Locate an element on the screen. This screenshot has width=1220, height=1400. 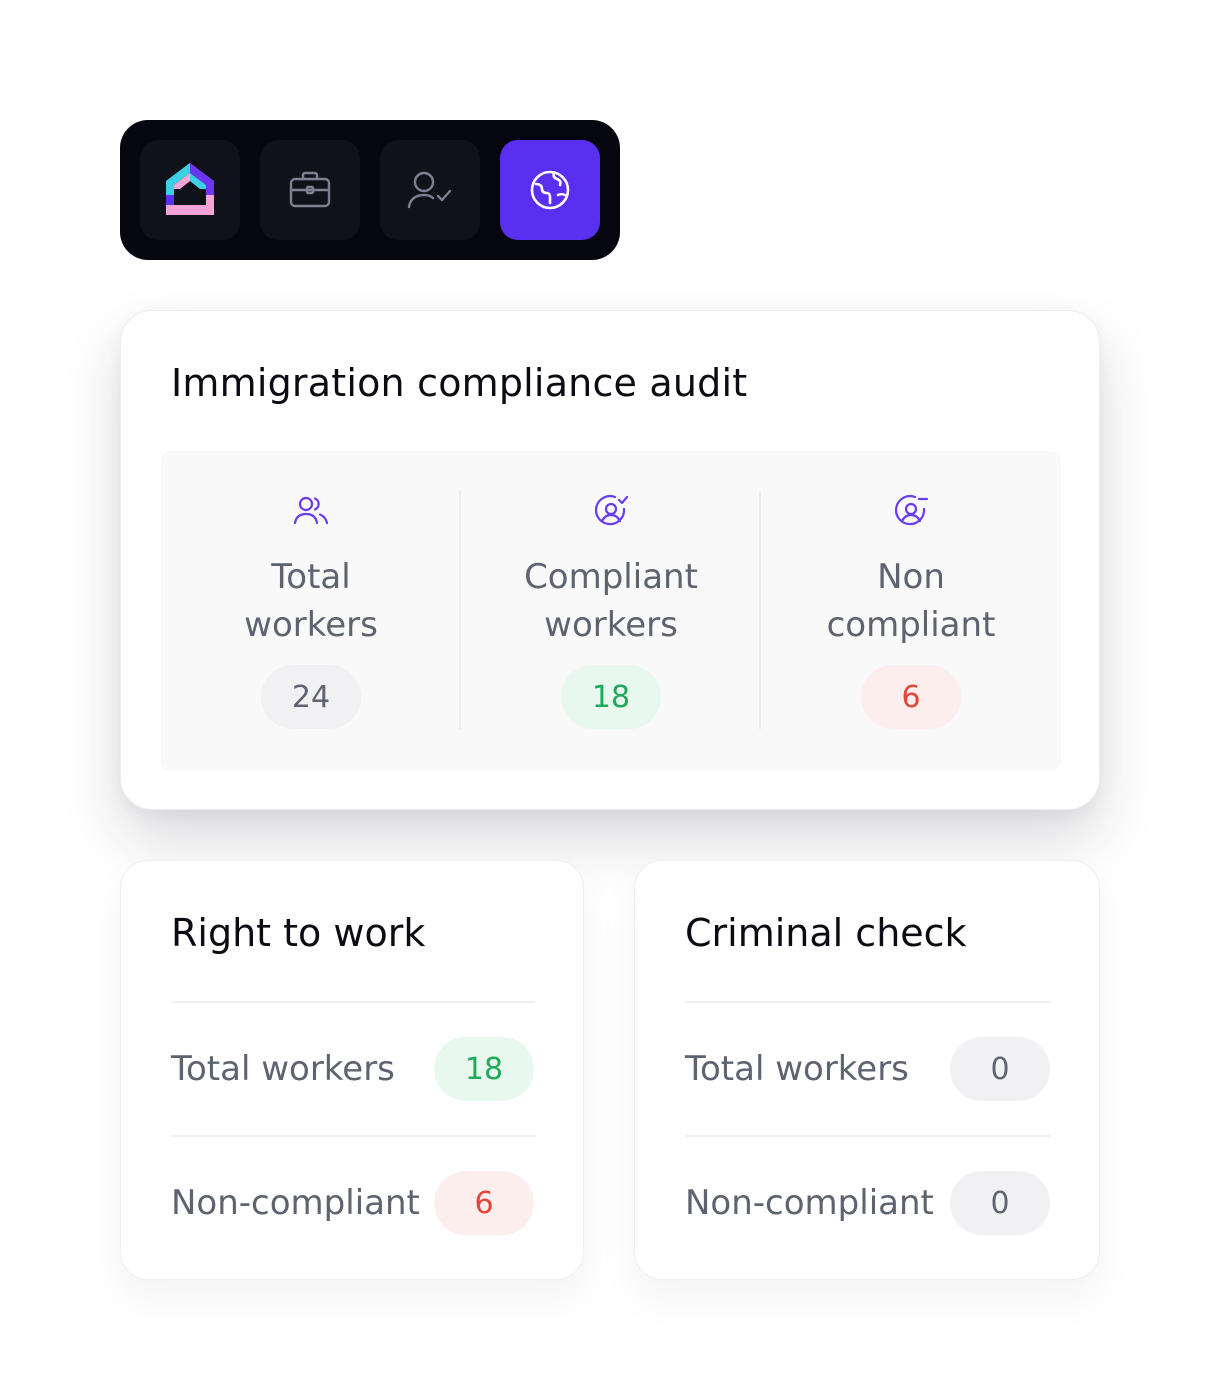
stat-compliant-workers: Compliant workers 18 is located at coordinates (611, 611).